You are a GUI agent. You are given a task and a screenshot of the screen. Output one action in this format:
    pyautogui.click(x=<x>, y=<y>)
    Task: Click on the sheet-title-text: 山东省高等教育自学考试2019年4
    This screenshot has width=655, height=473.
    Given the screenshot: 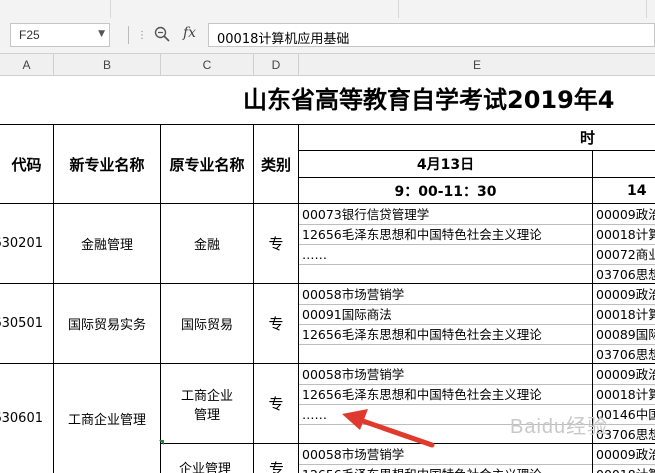 What is the action you would take?
    pyautogui.click(x=429, y=100)
    